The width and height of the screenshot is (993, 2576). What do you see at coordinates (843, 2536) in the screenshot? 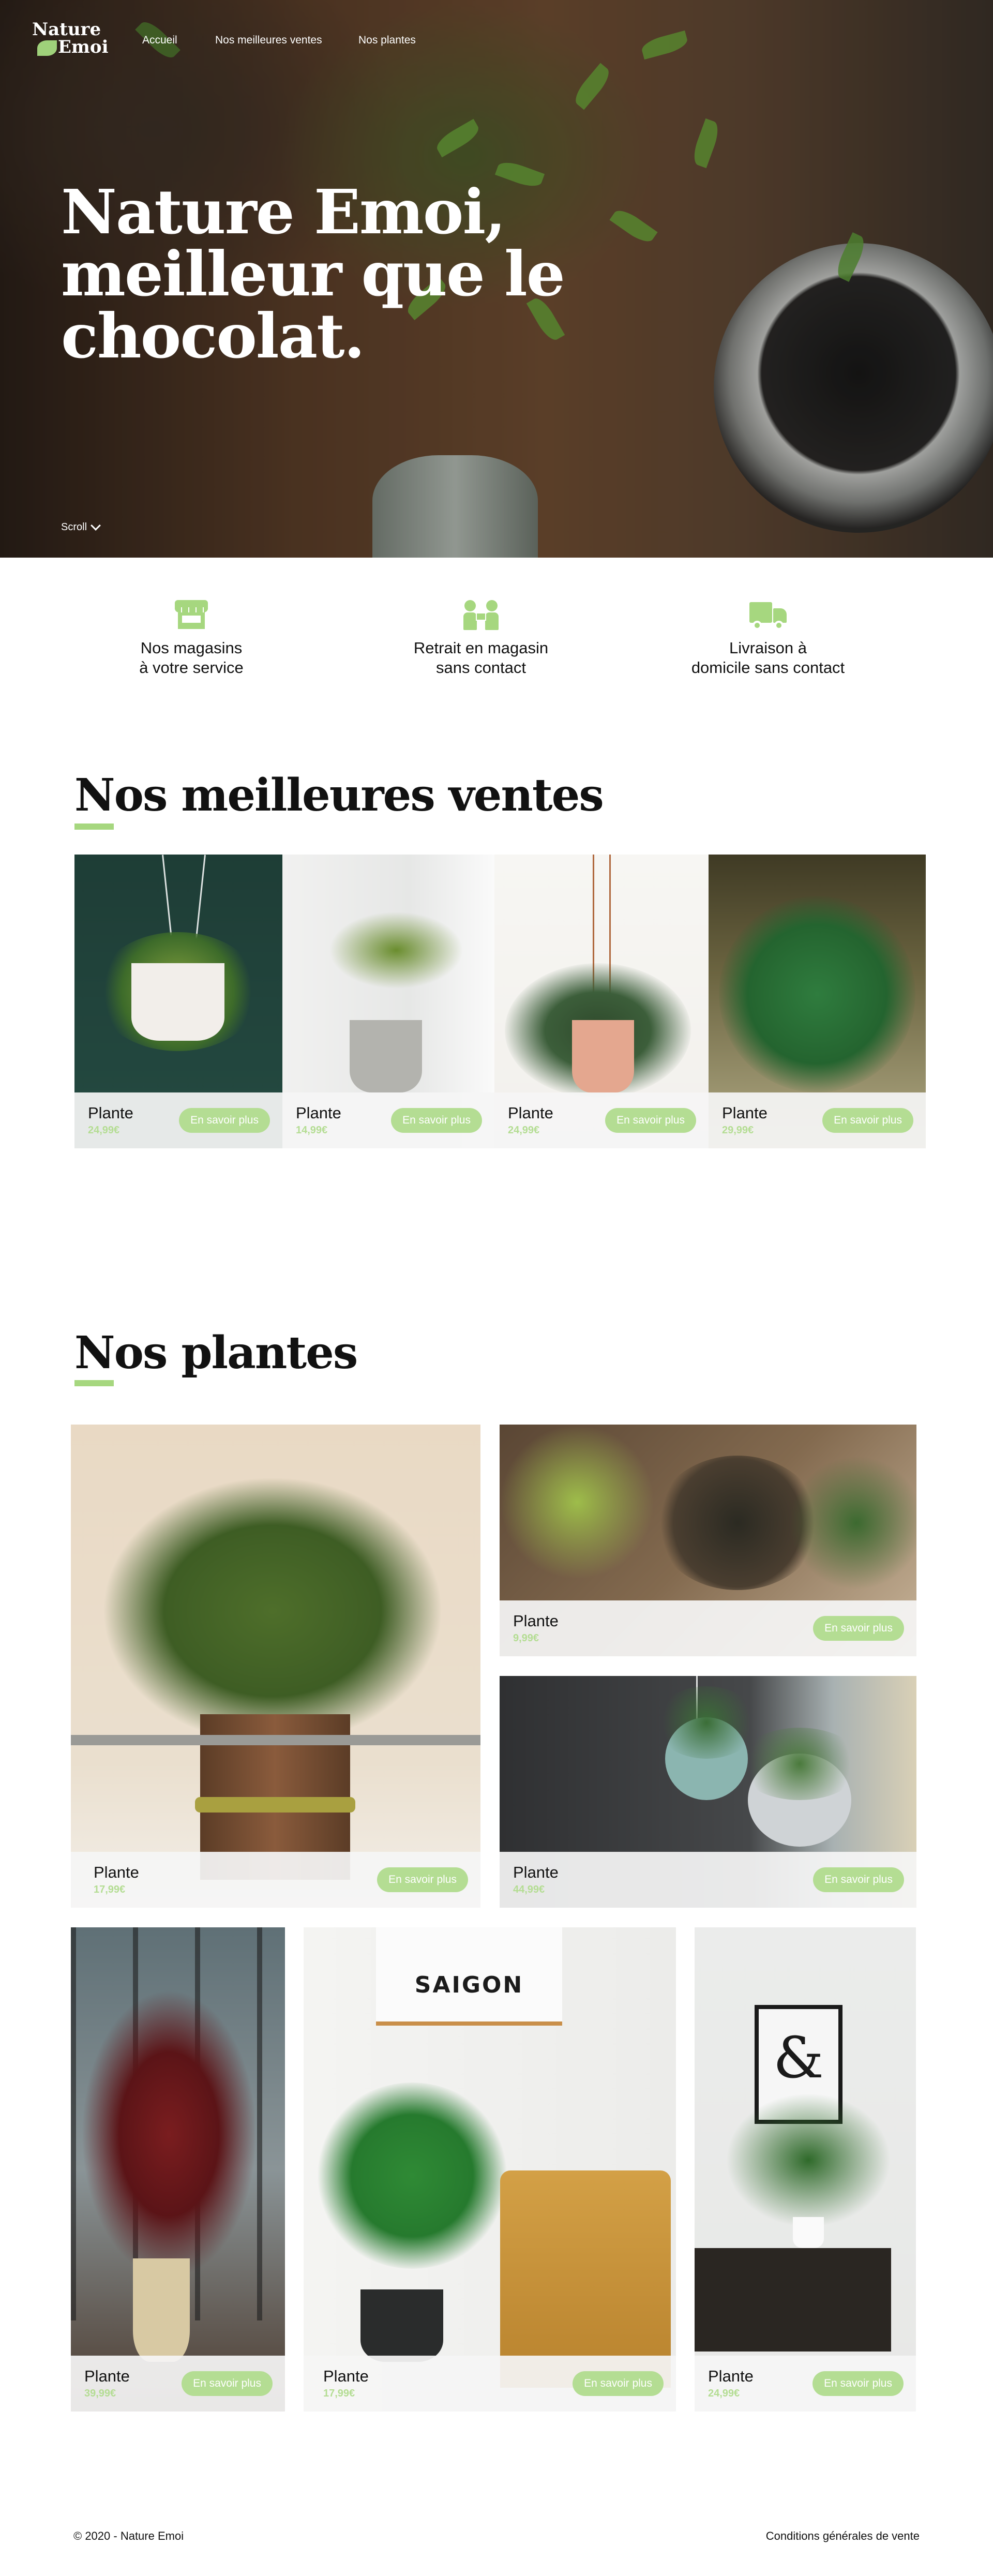
I see `footer-terms-link: Conditions générales de vente` at bounding box center [843, 2536].